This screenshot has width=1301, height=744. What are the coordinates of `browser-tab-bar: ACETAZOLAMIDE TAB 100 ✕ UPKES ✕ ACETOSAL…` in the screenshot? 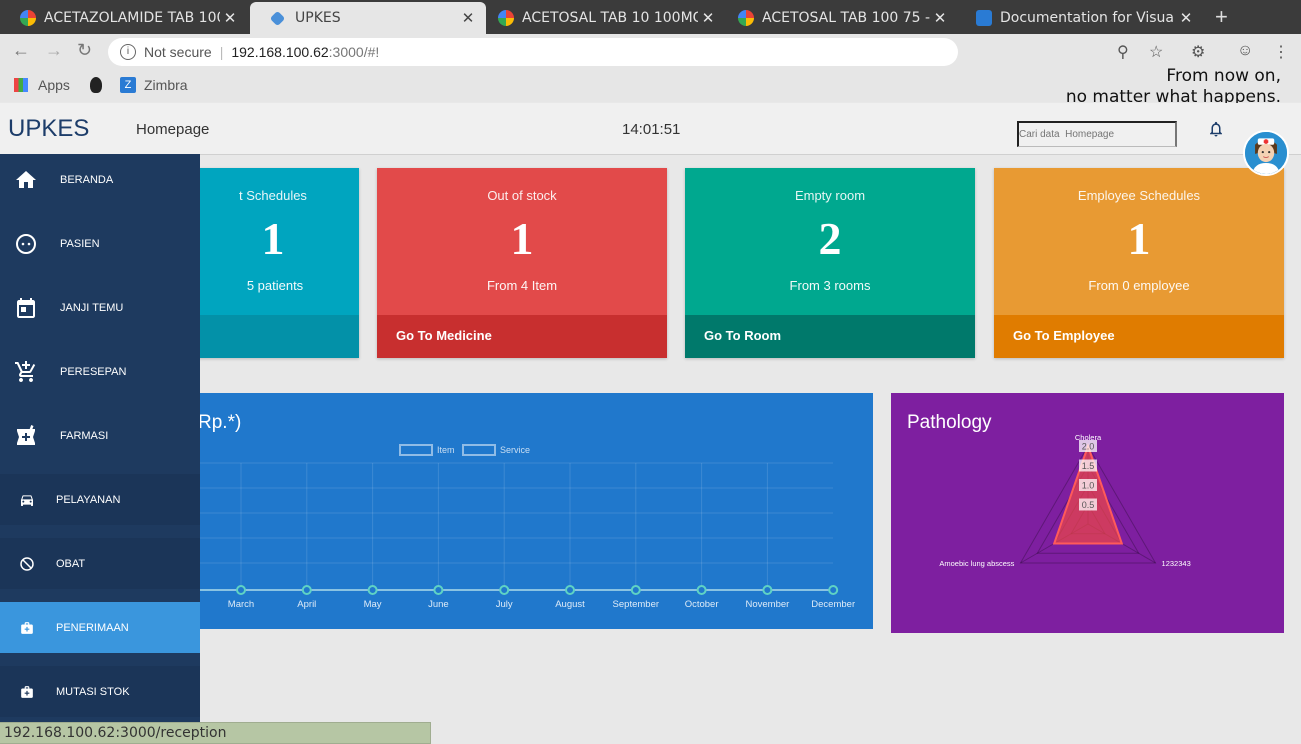 It's located at (650, 17).